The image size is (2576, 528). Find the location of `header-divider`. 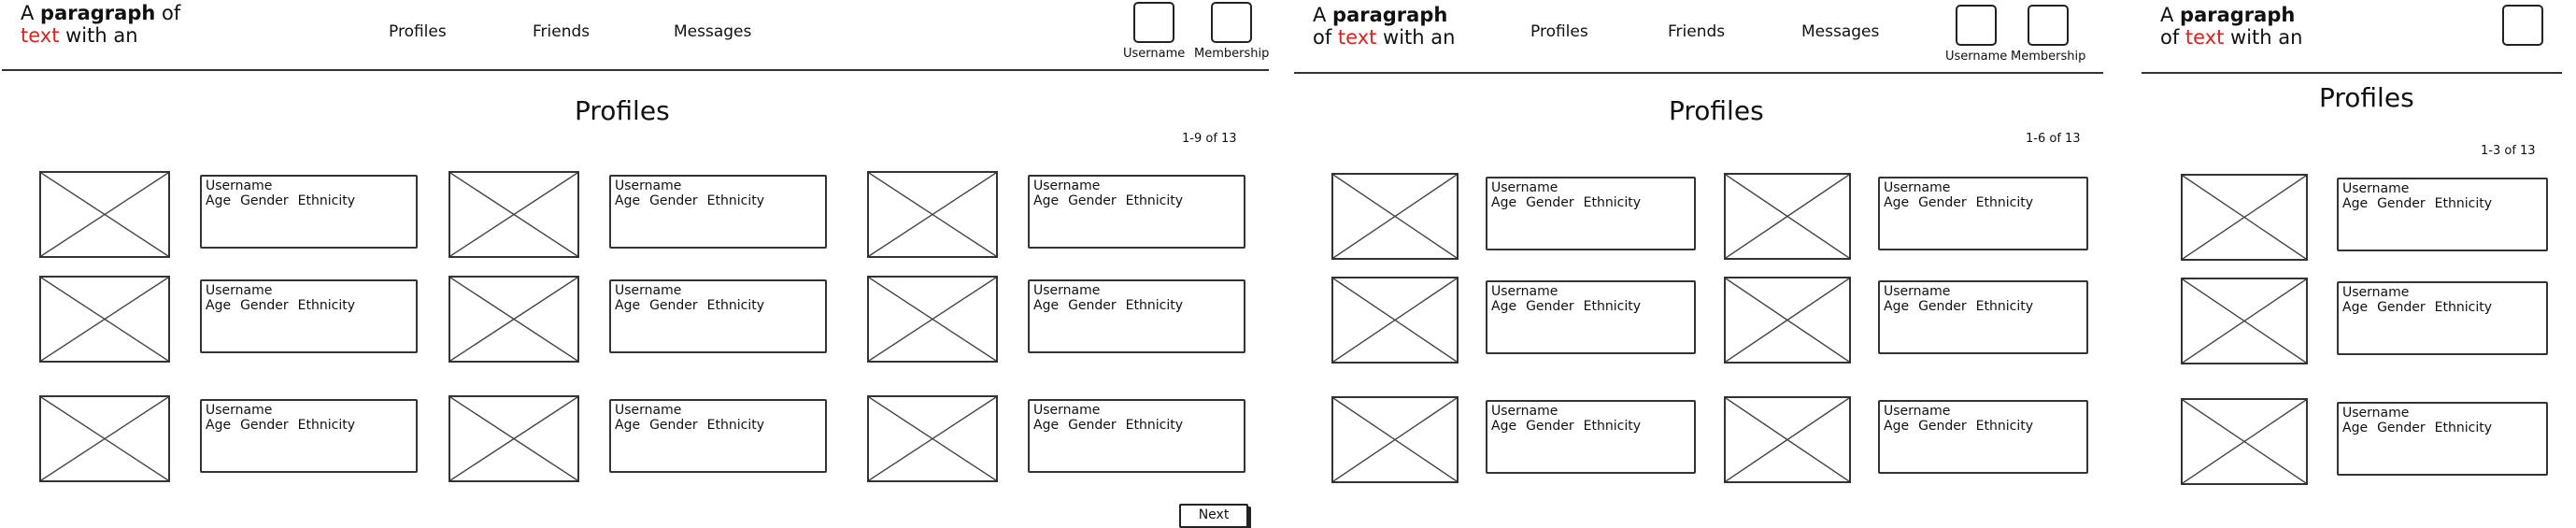

header-divider is located at coordinates (1699, 73).